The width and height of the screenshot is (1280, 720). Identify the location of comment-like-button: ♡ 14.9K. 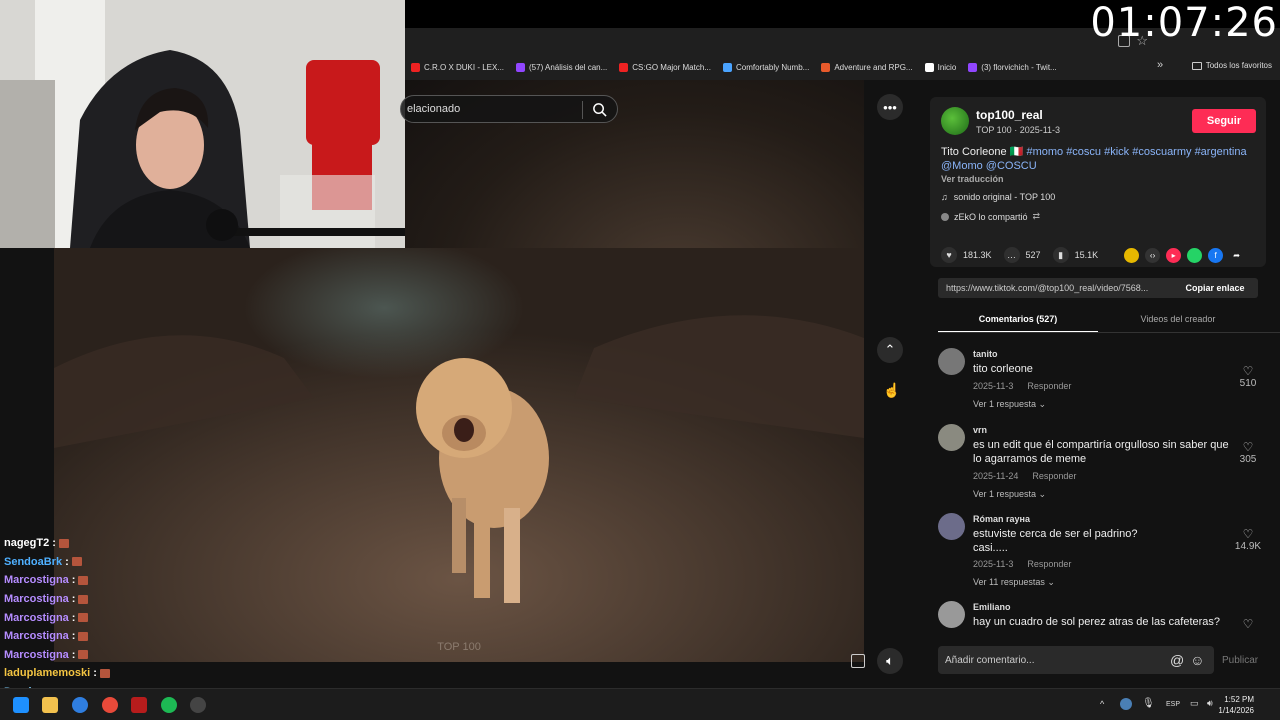
(1248, 539).